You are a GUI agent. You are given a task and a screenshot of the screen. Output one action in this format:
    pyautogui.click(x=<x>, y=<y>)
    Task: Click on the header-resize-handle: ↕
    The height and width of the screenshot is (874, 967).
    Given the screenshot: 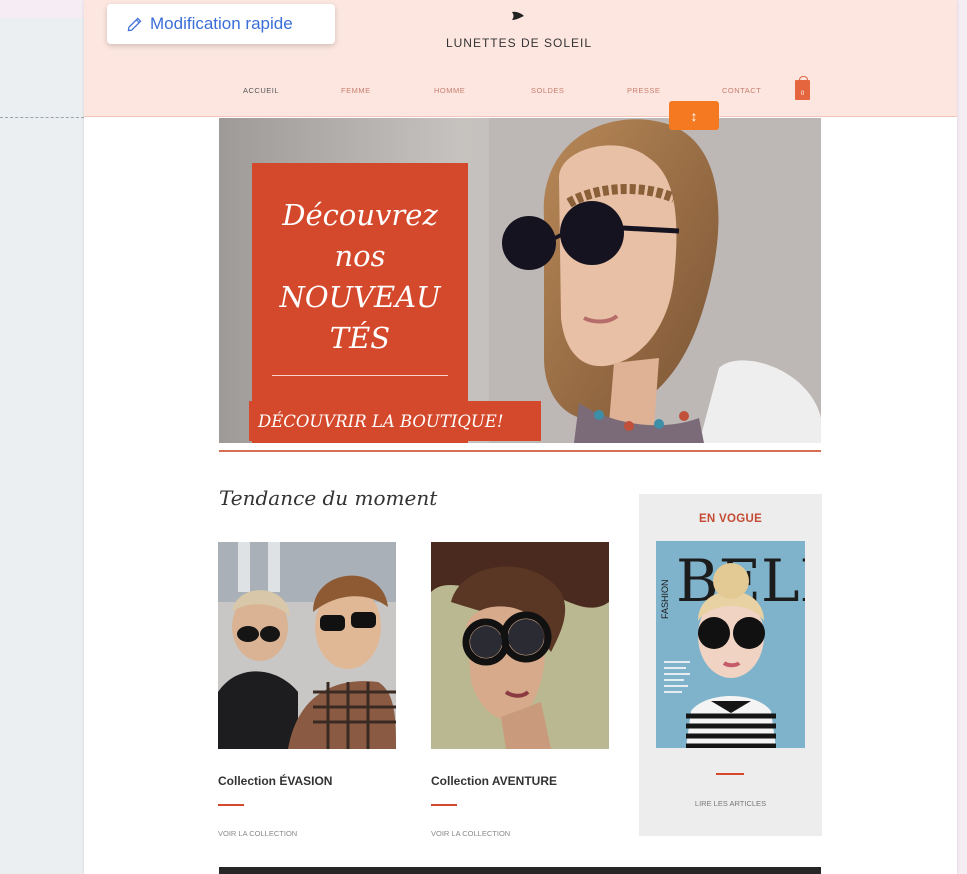 What is the action you would take?
    pyautogui.click(x=694, y=115)
    